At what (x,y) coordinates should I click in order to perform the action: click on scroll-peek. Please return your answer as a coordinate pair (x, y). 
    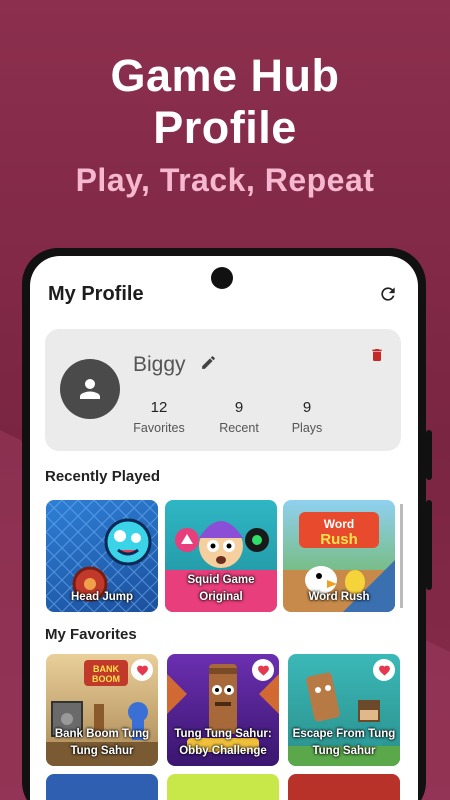
    Looking at the image, I should click on (401, 556).